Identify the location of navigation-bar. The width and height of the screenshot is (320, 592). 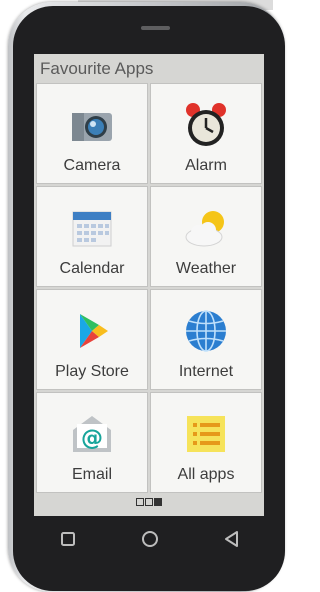
(148, 542).